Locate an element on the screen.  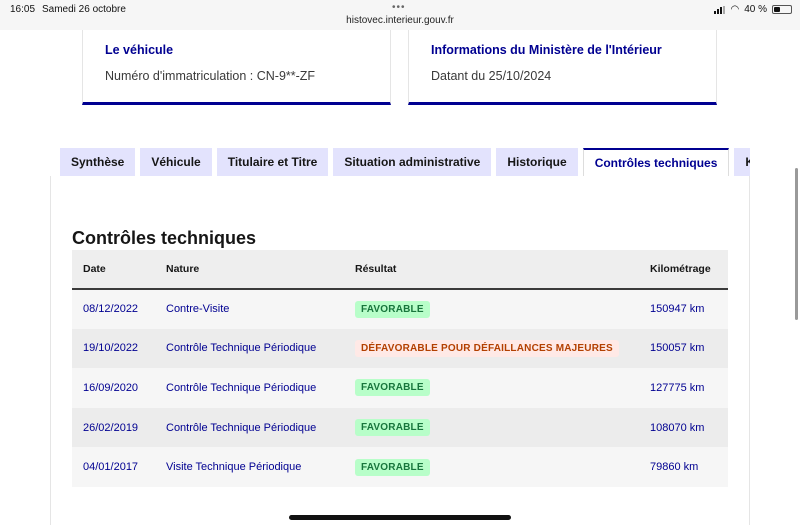
tab-situation-administrative: Situation administrative is located at coordinates (412, 162).